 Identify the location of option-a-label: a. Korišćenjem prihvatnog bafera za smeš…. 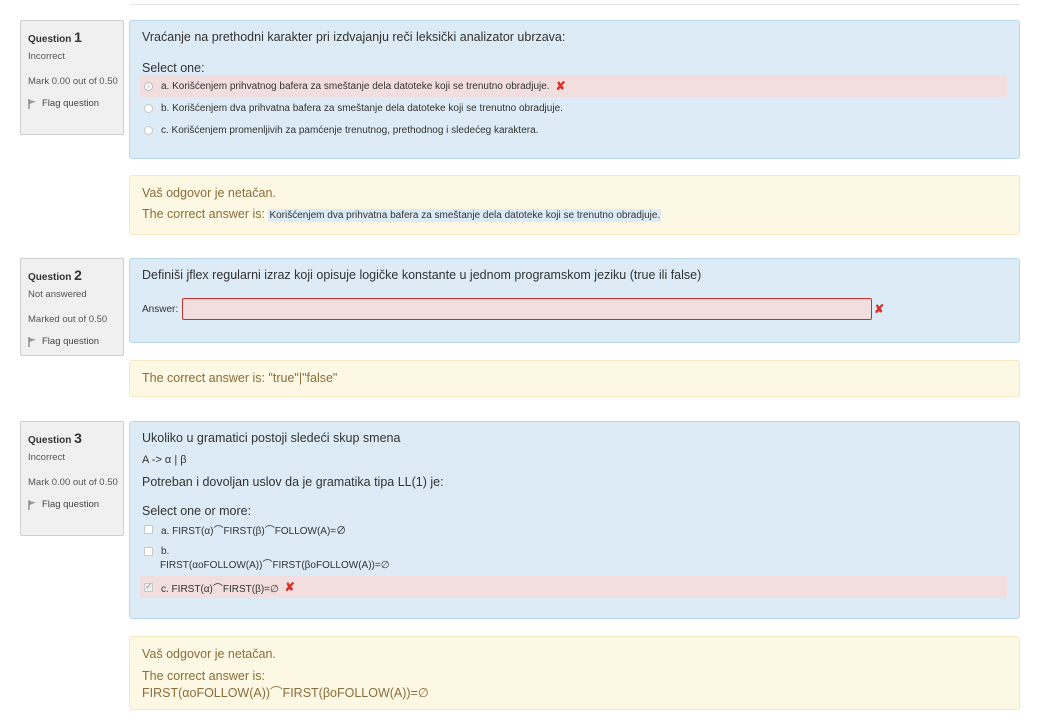
(355, 86).